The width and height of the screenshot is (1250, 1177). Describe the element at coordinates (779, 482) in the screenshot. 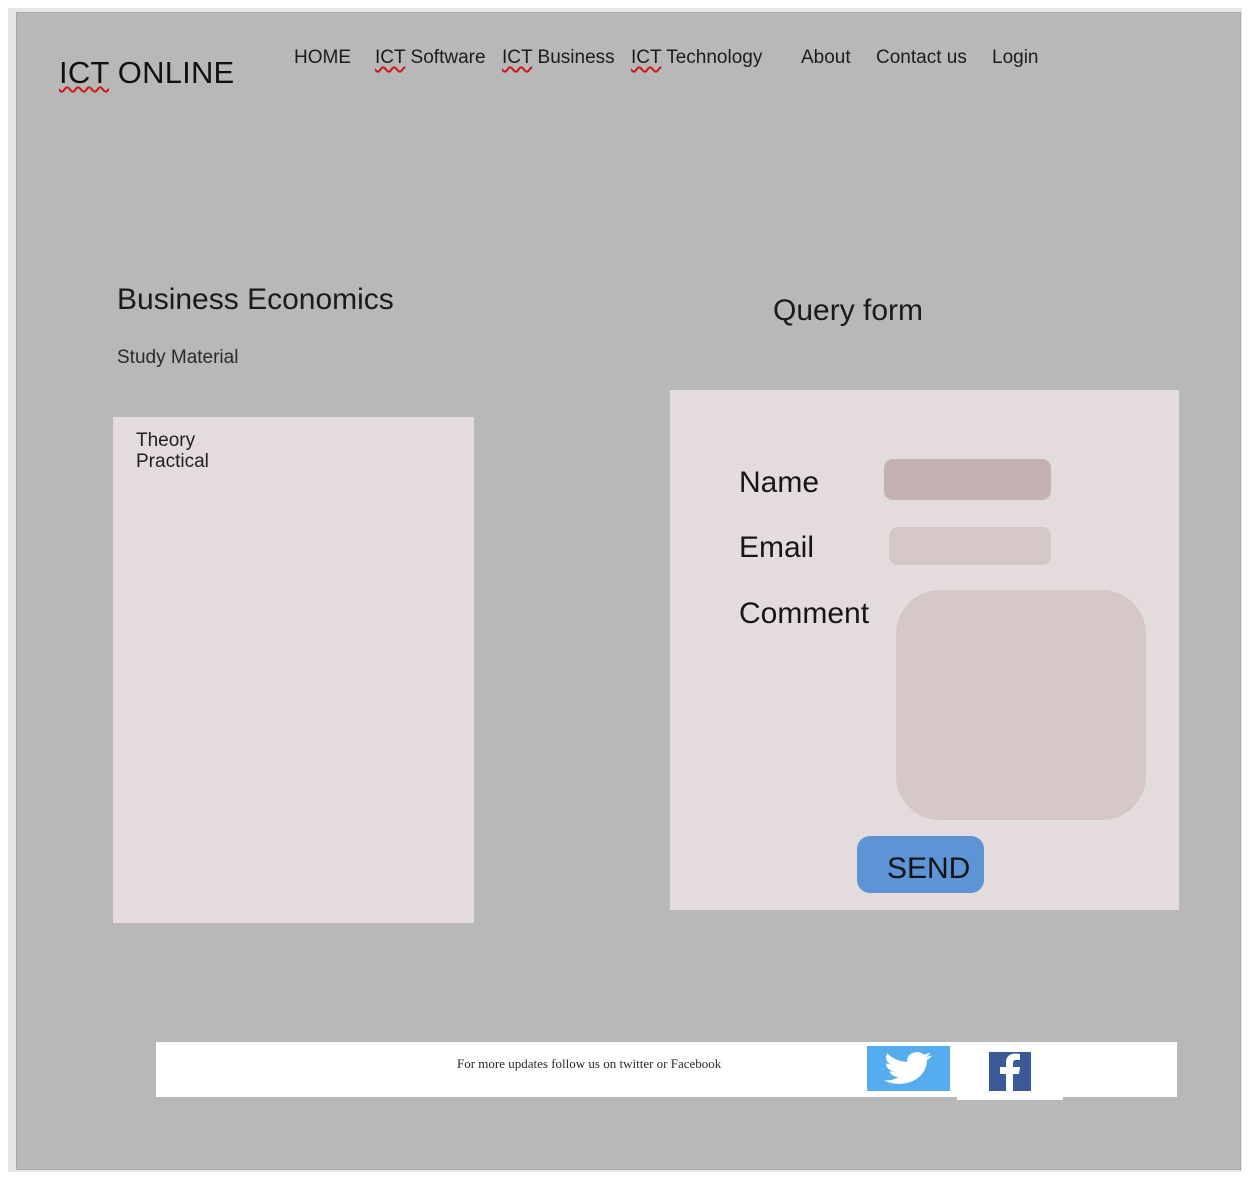

I see `name-label: Name` at that location.